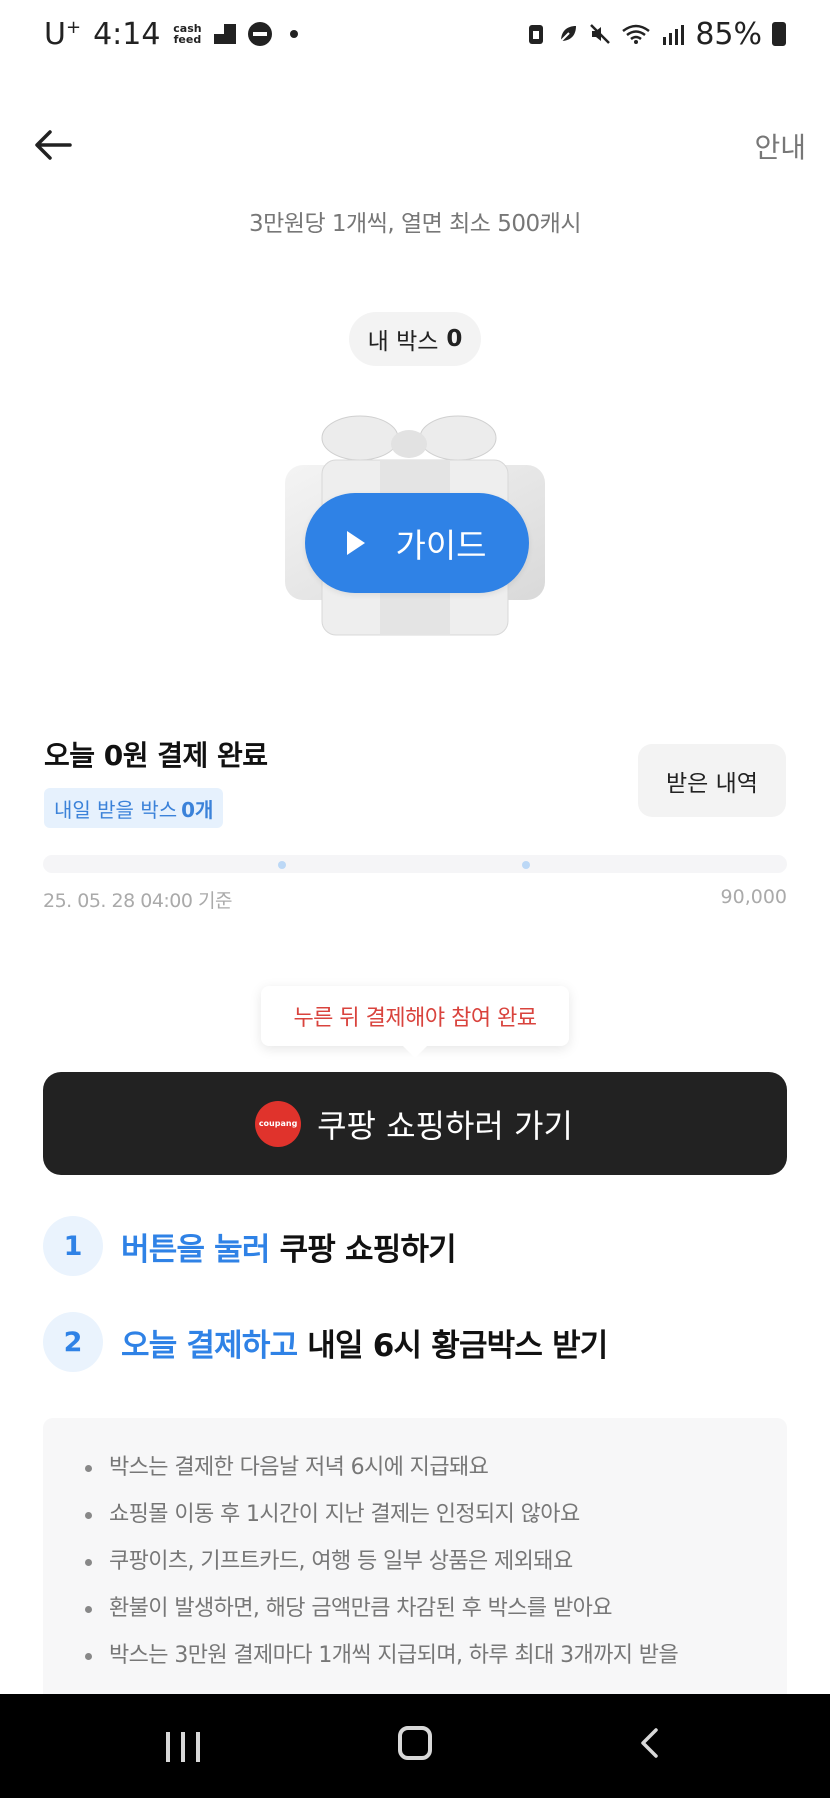 The height and width of the screenshot is (1798, 830). What do you see at coordinates (420, 1655) in the screenshot?
I see `notice-item: 박스는 3만원 결제마다 1개씩 지급되며, 하루 최대 3개까지 받을` at bounding box center [420, 1655].